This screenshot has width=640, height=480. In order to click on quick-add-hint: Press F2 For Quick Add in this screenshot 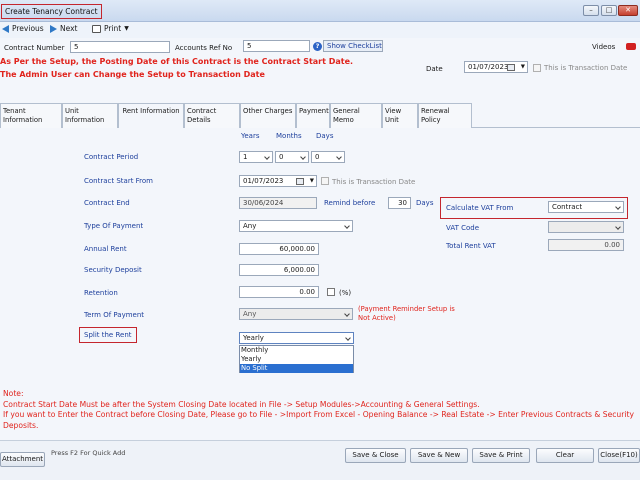, I will do `click(88, 453)`.